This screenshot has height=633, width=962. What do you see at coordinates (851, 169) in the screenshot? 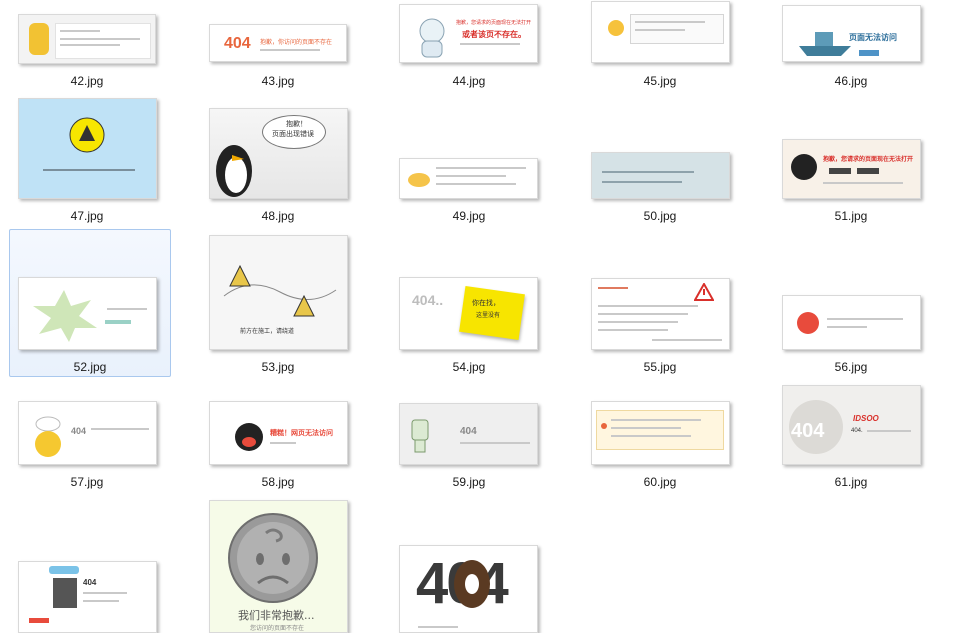
I see `thumbnail-51: 抱歉，您请求的页面现在无法打开` at bounding box center [851, 169].